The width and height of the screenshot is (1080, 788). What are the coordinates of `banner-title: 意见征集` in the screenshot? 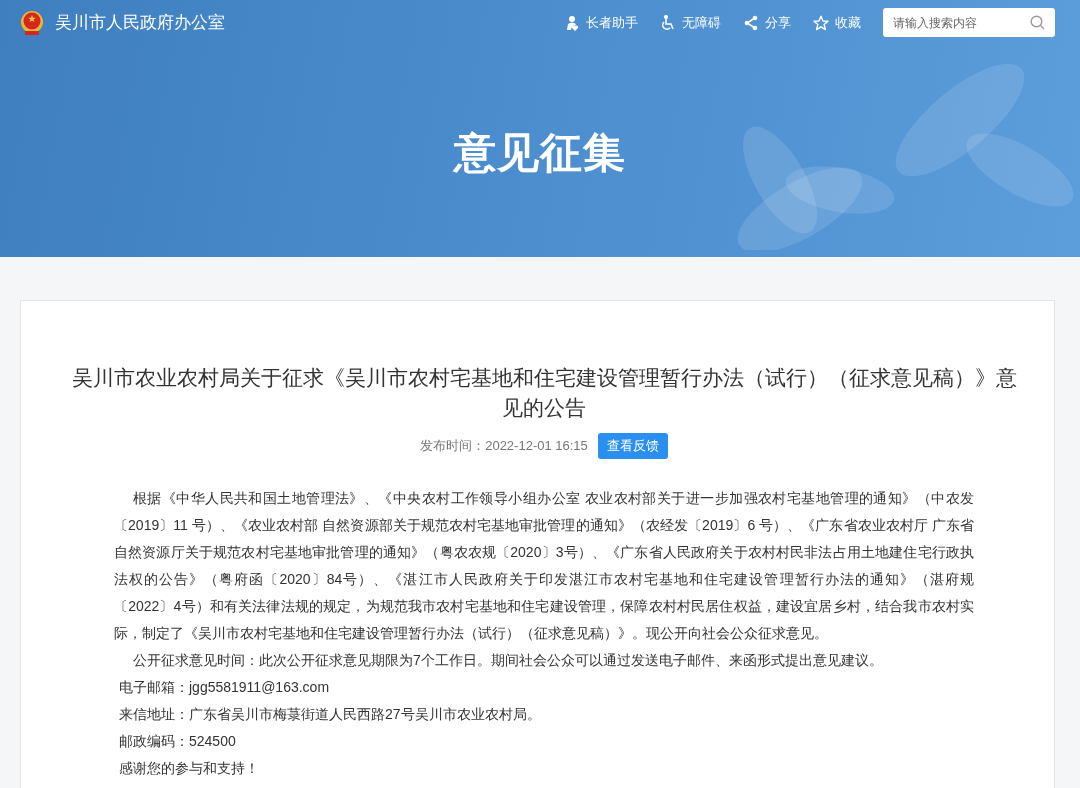 It's located at (540, 153).